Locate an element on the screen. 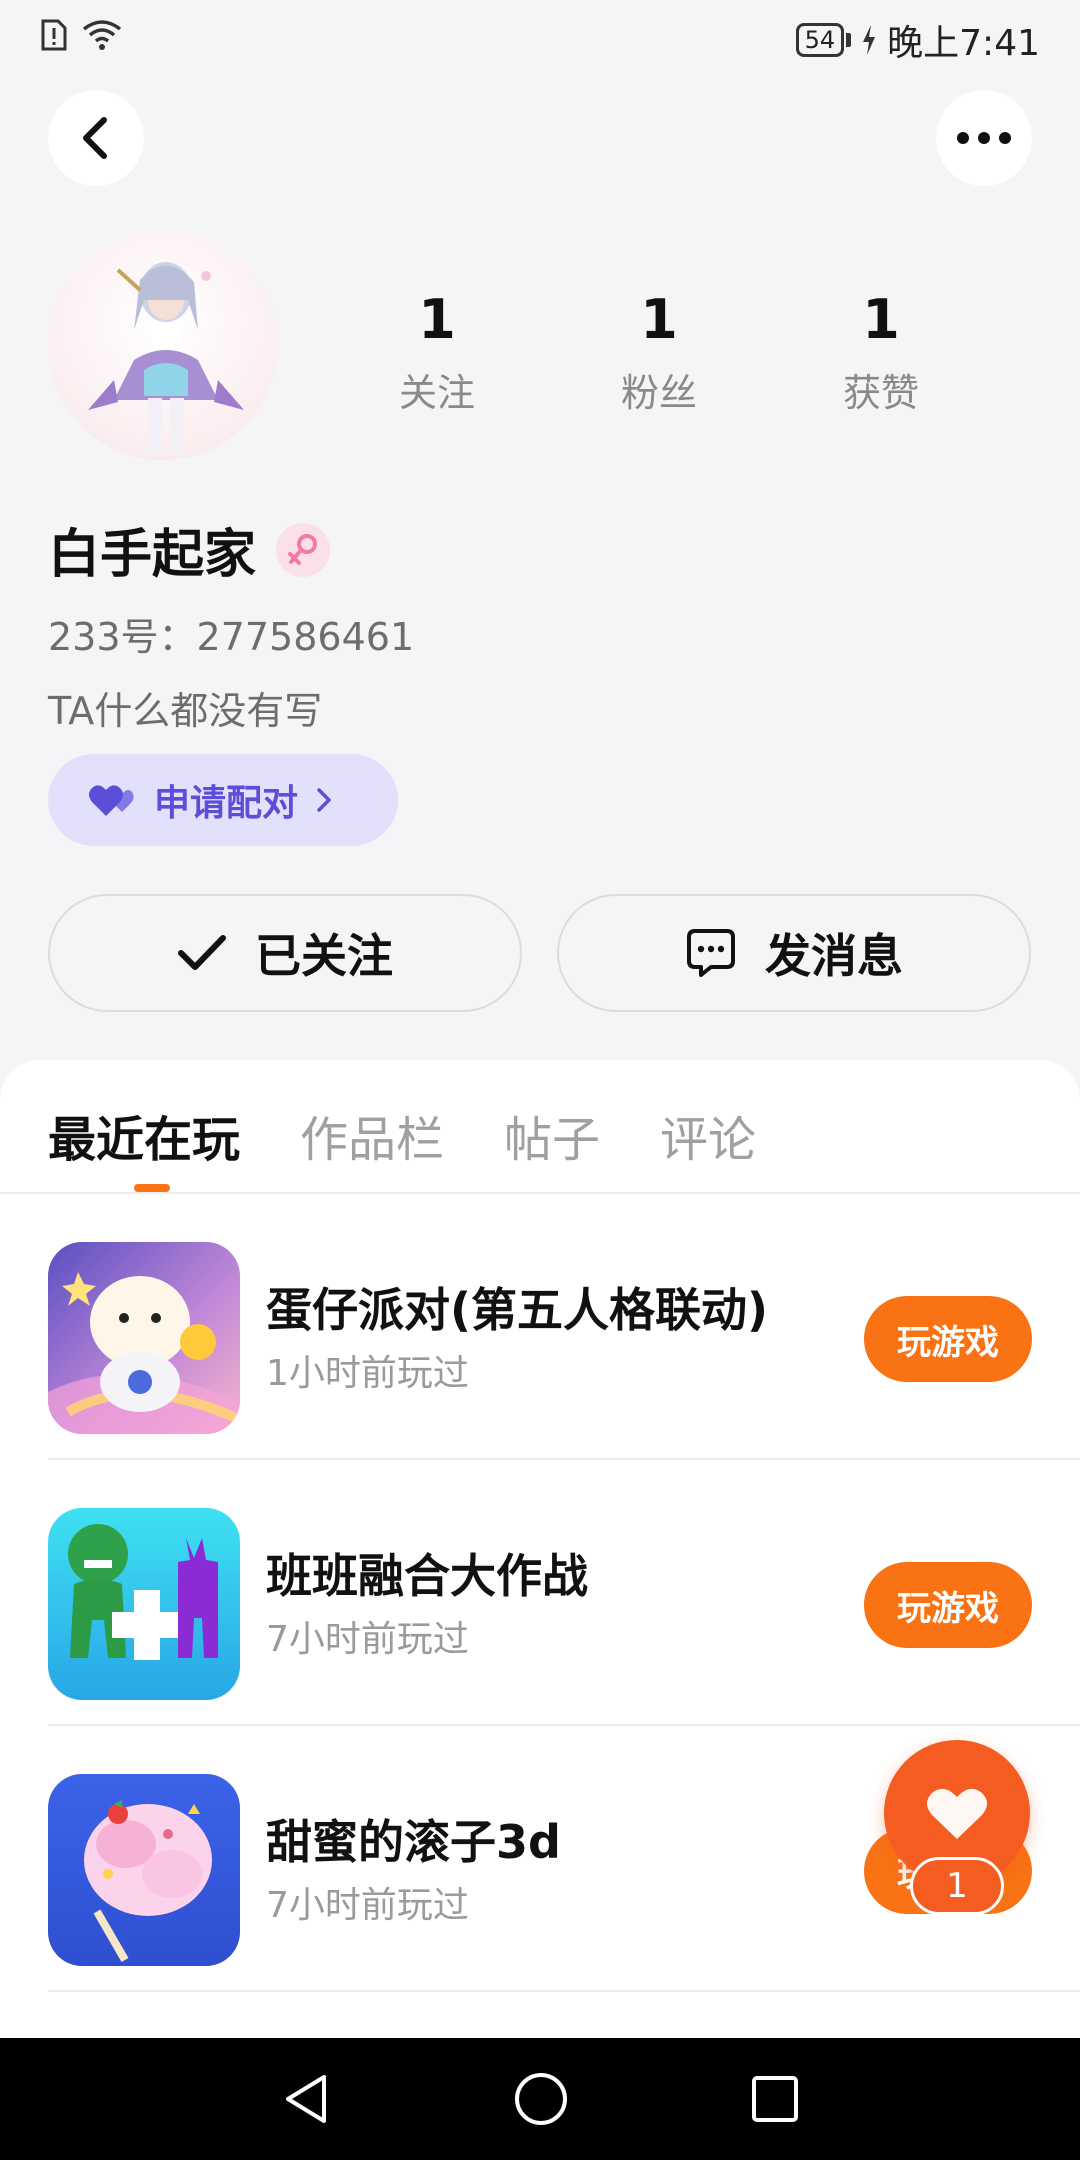 This screenshot has height=2160, width=1080. send-message-label: 发消息 is located at coordinates (834, 956).